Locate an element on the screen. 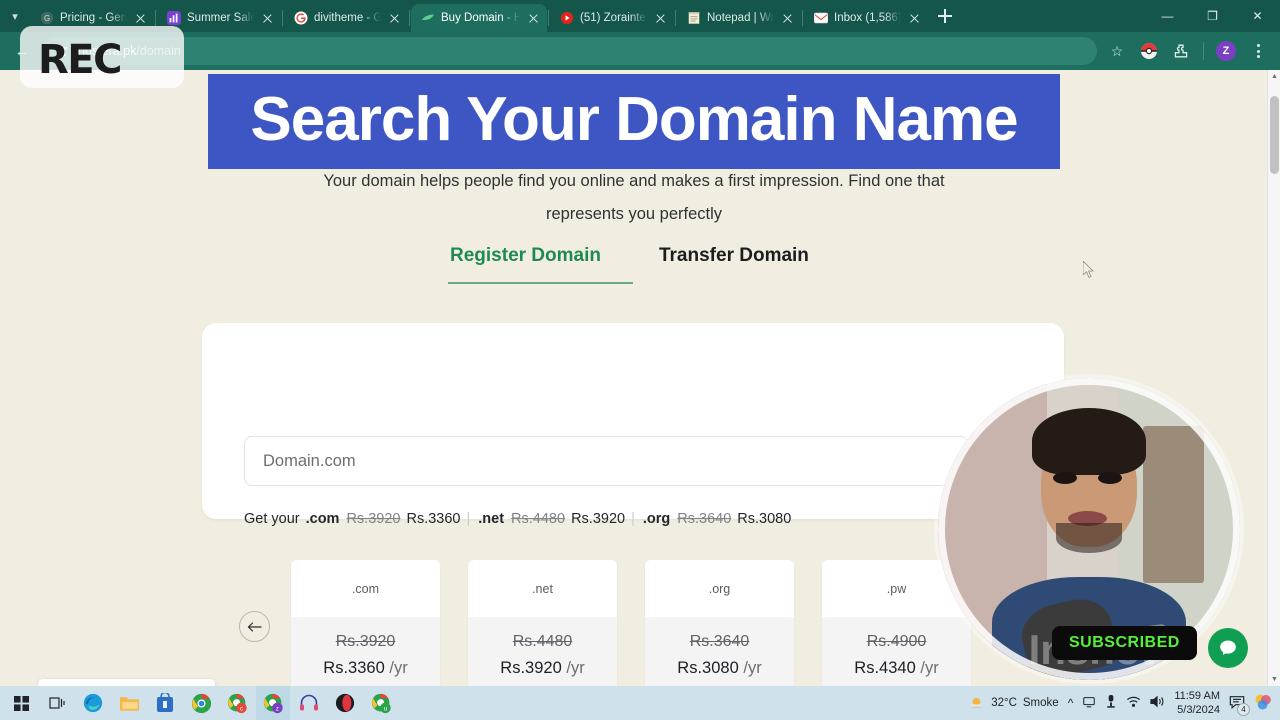 The width and height of the screenshot is (1280, 720). analytics-icon is located at coordinates (174, 18).